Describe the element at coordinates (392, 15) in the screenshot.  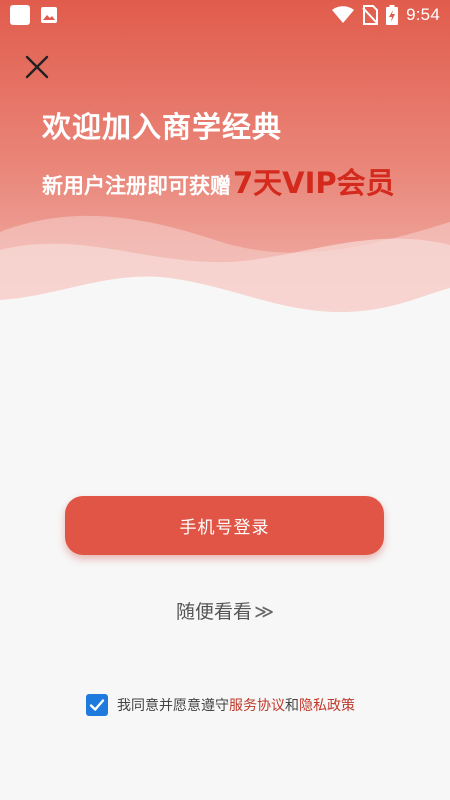
I see `battery-charging-icon` at that location.